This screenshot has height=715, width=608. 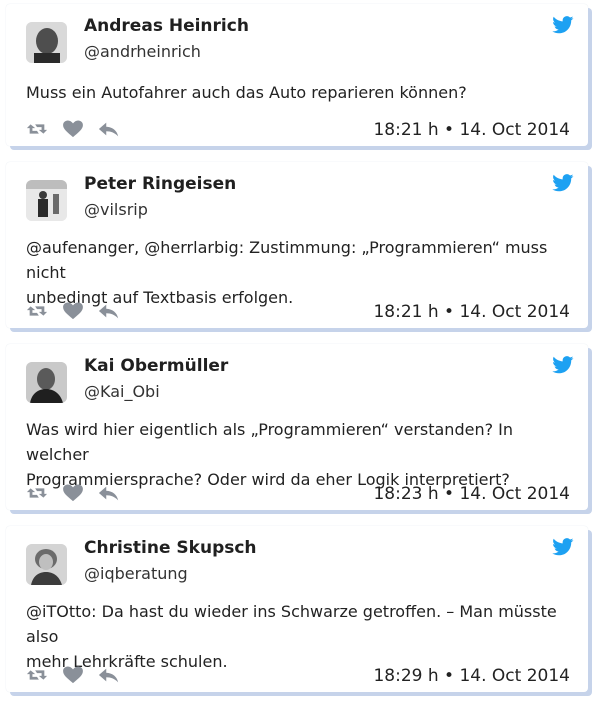 I want to click on tweet-timestamp: 18:29 h • 14. Oct 2014, so click(x=471, y=676).